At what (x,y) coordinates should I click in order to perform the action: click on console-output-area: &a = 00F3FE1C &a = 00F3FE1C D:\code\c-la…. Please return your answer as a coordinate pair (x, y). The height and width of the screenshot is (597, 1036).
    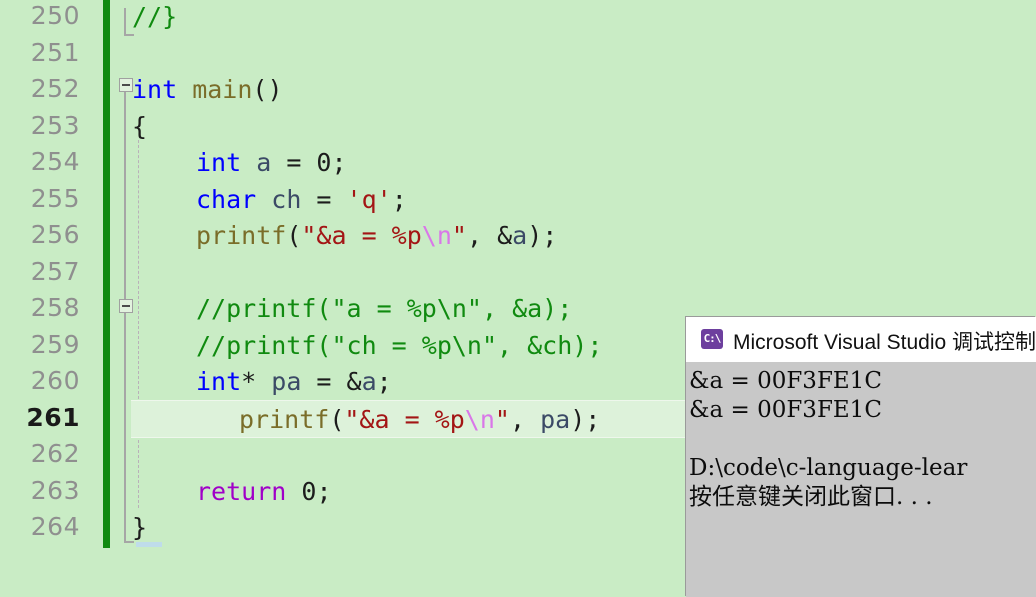
    Looking at the image, I should click on (861, 479).